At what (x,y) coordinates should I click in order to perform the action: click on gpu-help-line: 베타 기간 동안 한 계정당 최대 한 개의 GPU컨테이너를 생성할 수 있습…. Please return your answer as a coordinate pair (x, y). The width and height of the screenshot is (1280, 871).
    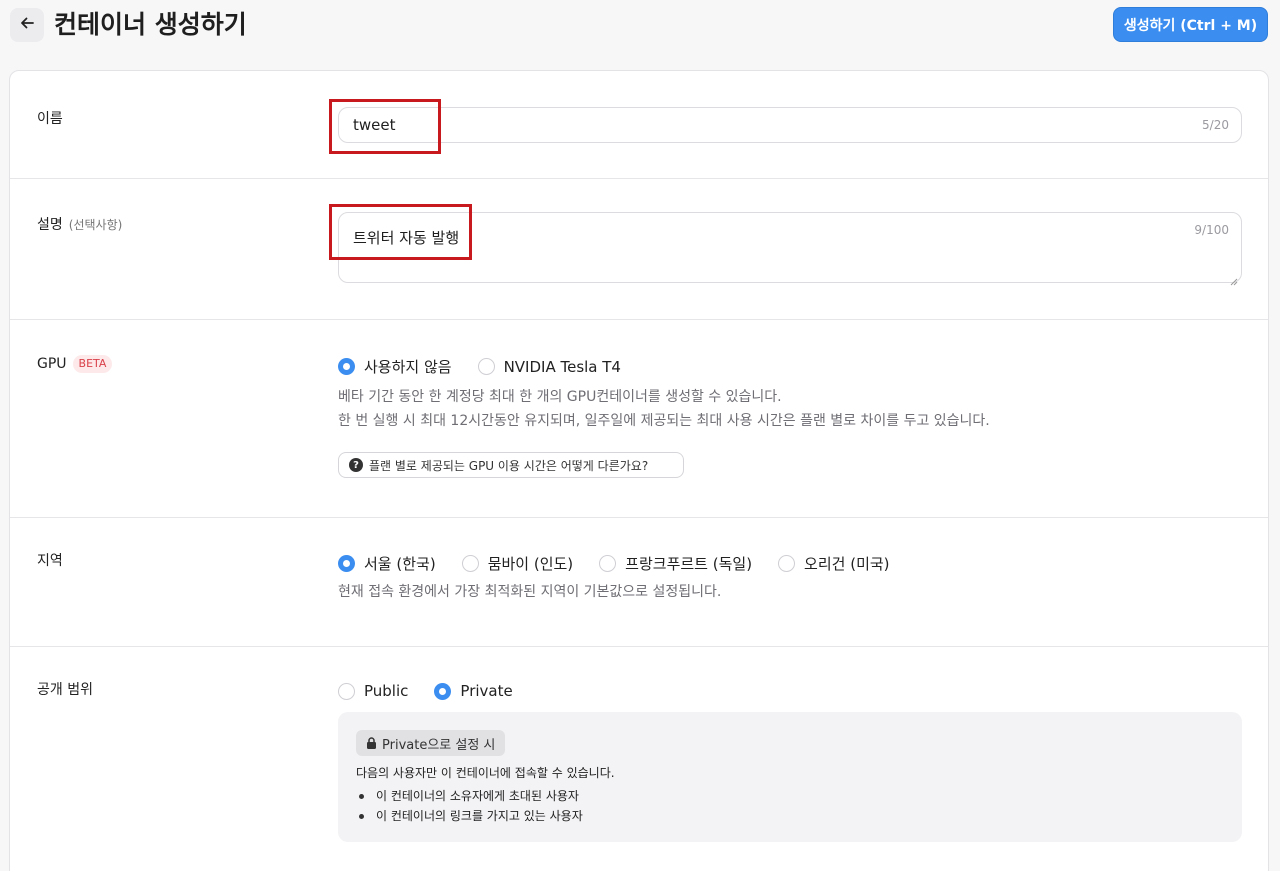
    Looking at the image, I should click on (560, 397).